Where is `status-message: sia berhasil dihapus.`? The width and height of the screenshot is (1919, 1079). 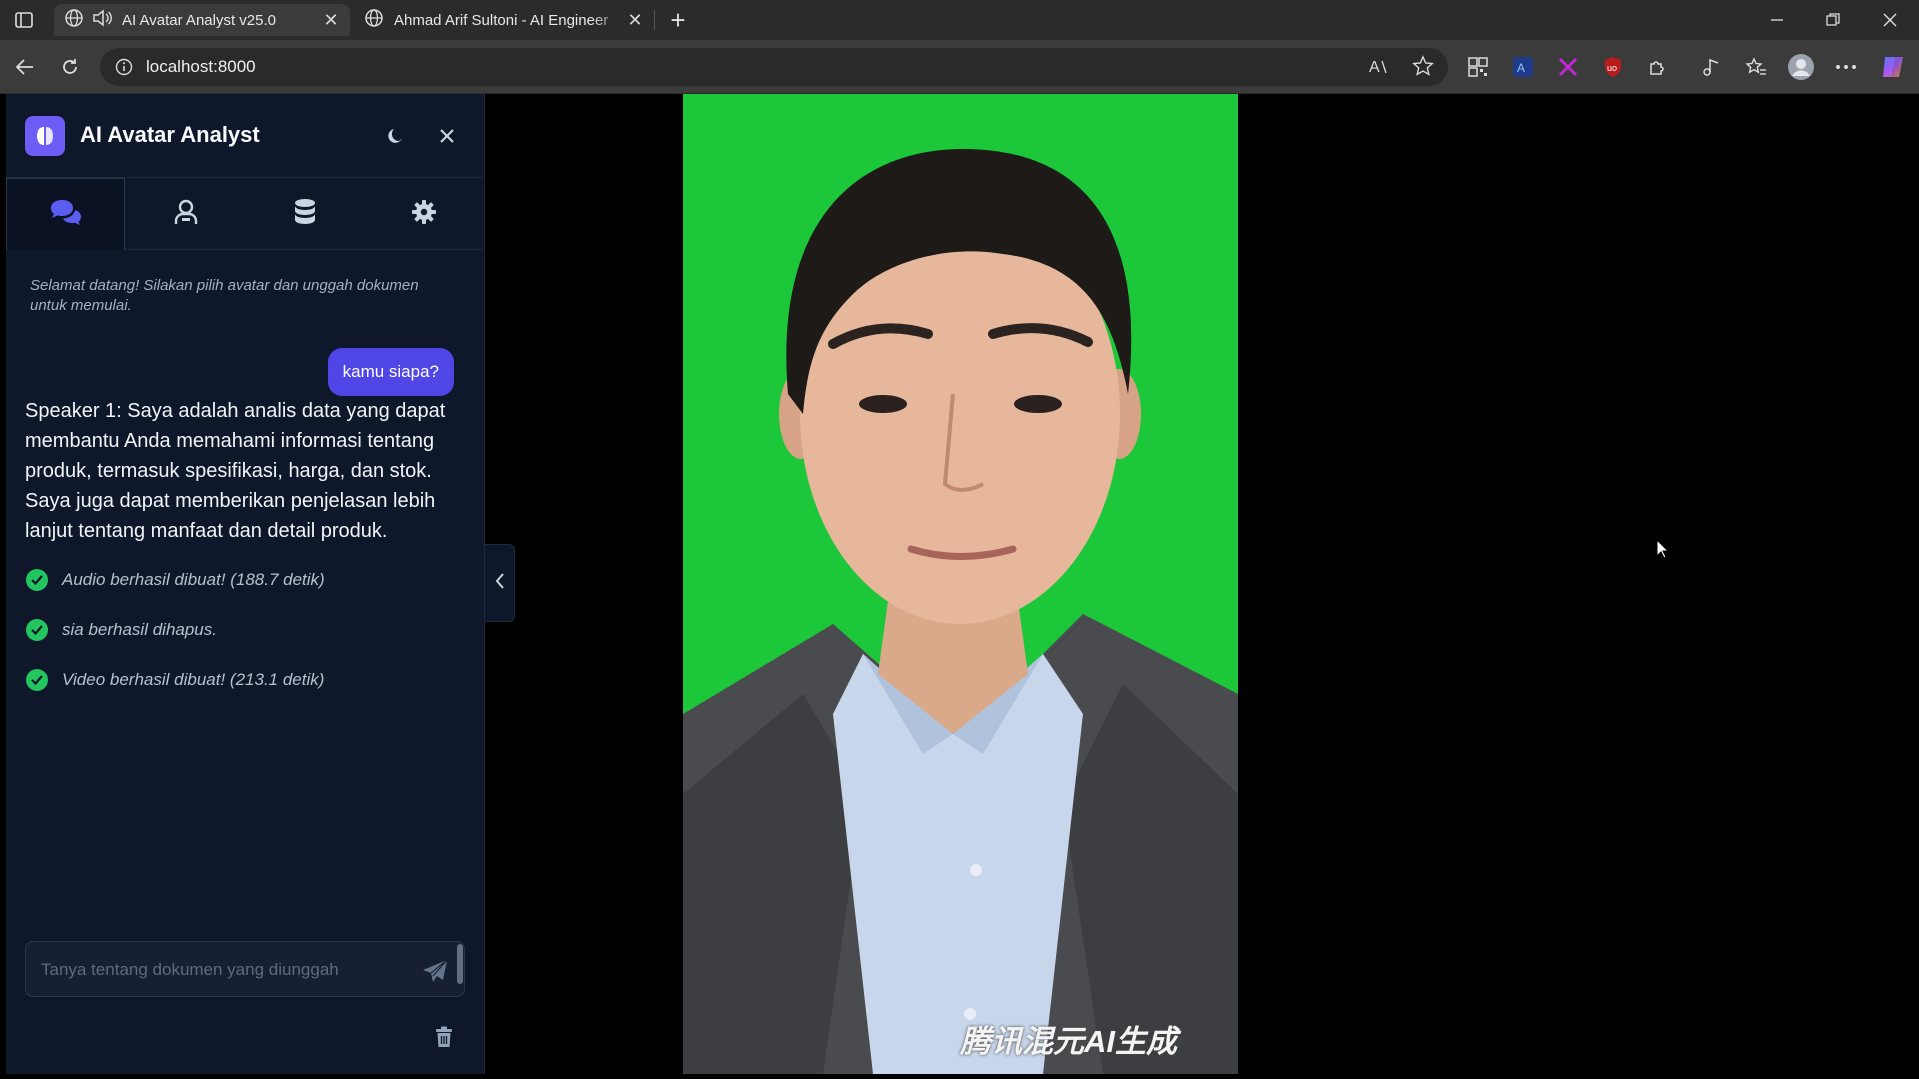 status-message: sia berhasil dihapus. is located at coordinates (121, 630).